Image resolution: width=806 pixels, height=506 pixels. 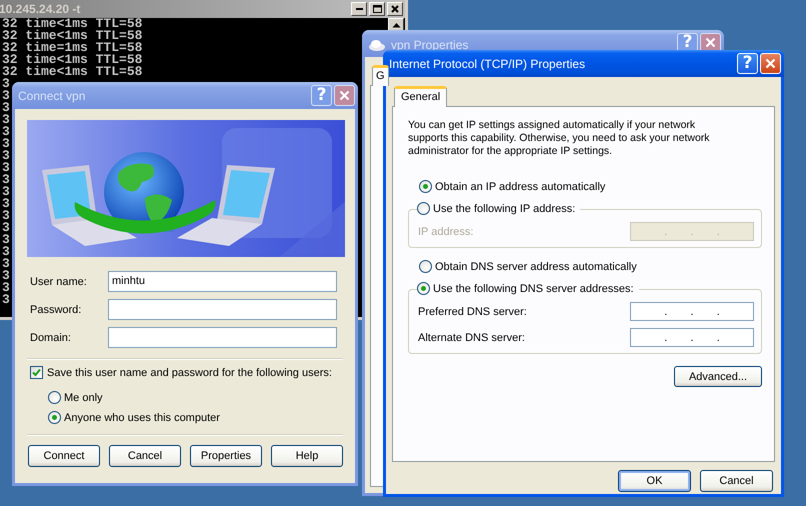 What do you see at coordinates (36, 372) in the screenshot?
I see `check-icon` at bounding box center [36, 372].